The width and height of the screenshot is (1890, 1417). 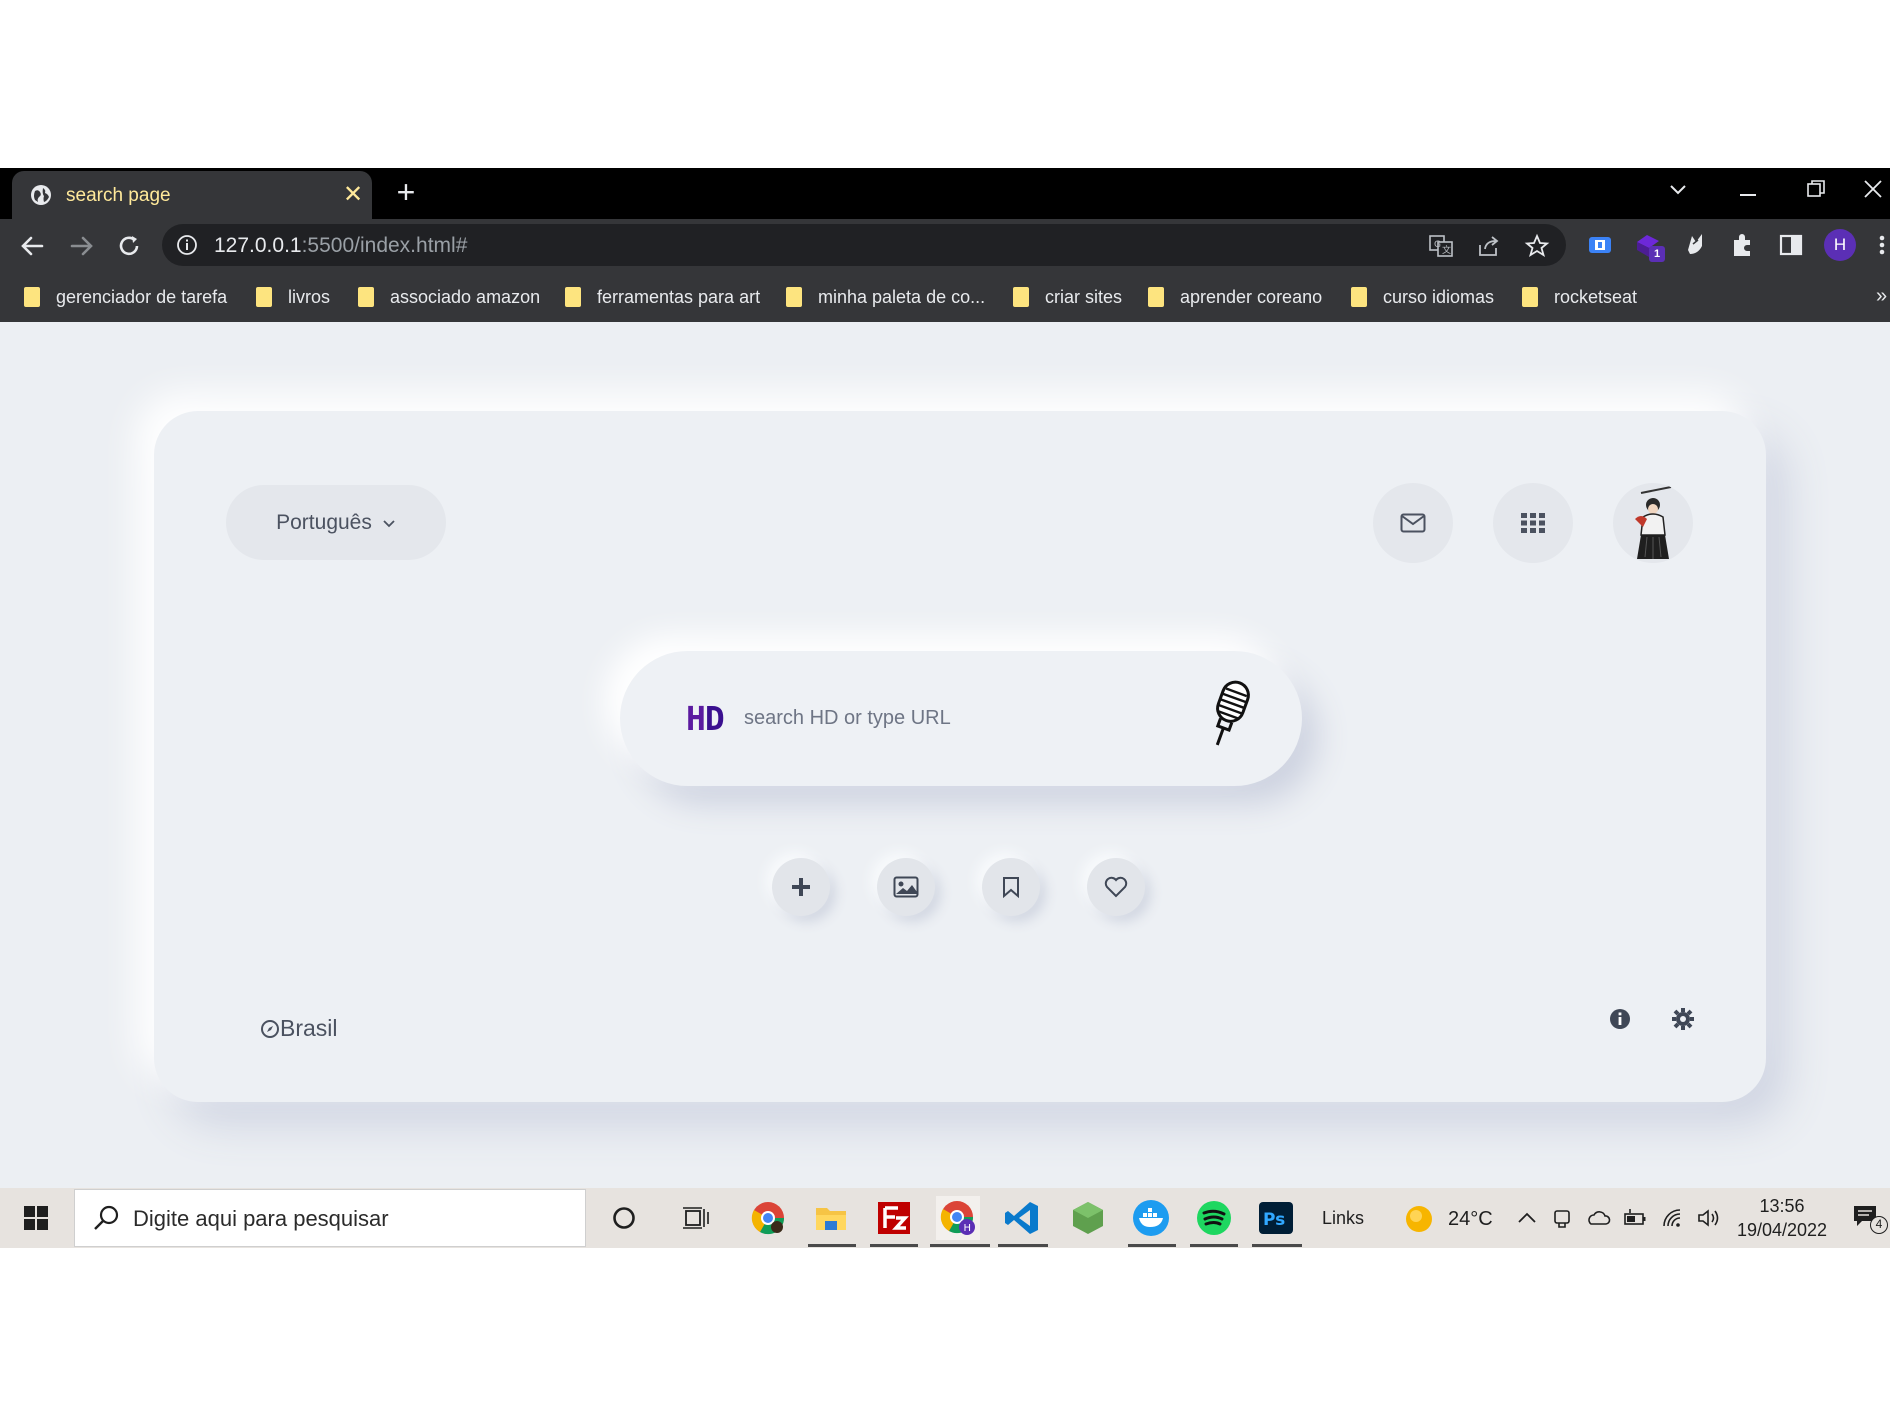 I want to click on apps-button, so click(x=1533, y=523).